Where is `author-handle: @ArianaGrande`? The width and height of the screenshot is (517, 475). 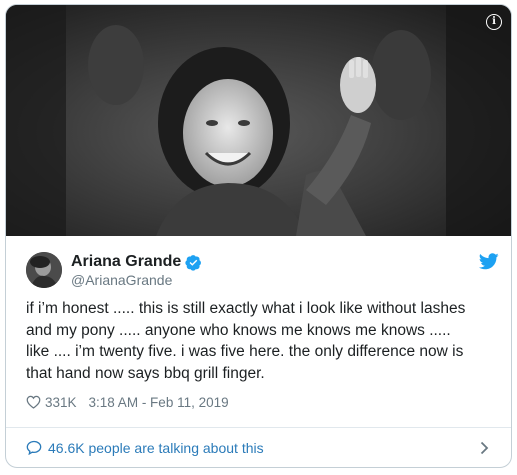 author-handle: @ArianaGrande is located at coordinates (136, 280).